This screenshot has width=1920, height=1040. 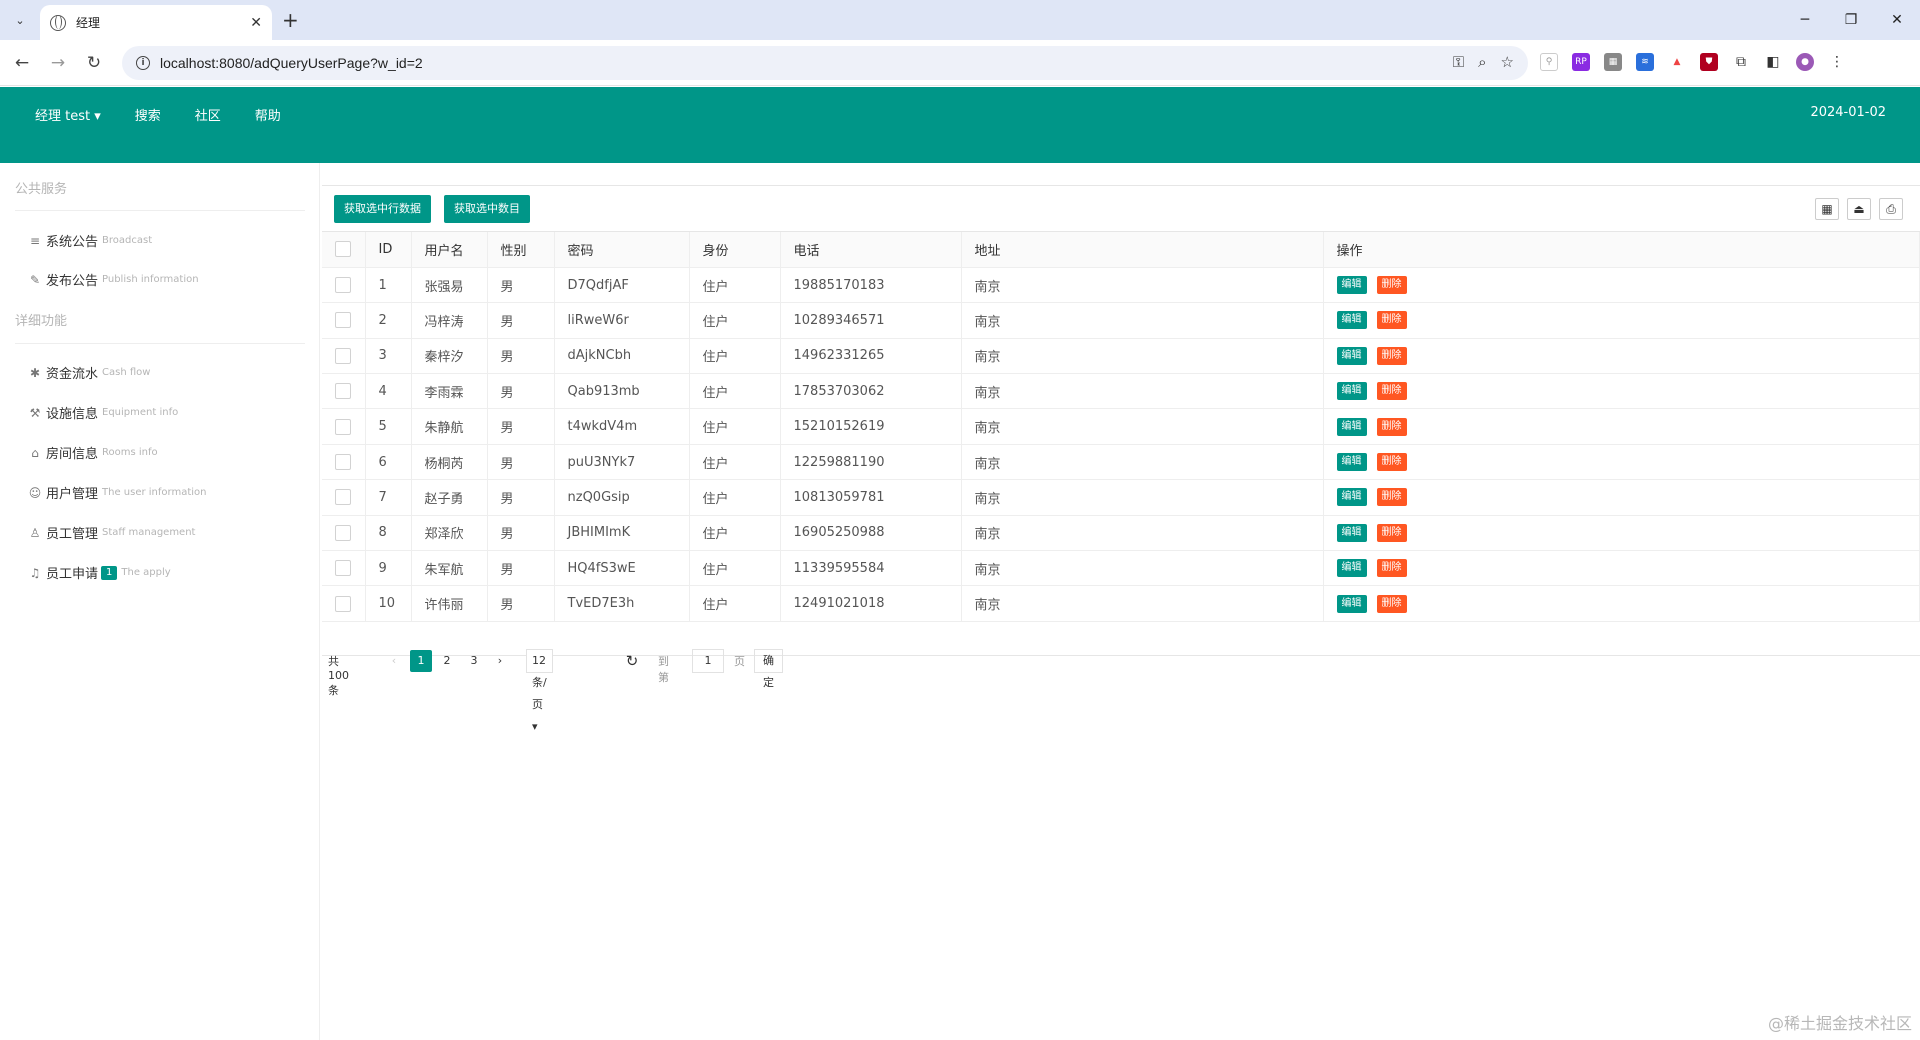 What do you see at coordinates (871, 250) in the screenshot?
I see `column-header: 电话` at bounding box center [871, 250].